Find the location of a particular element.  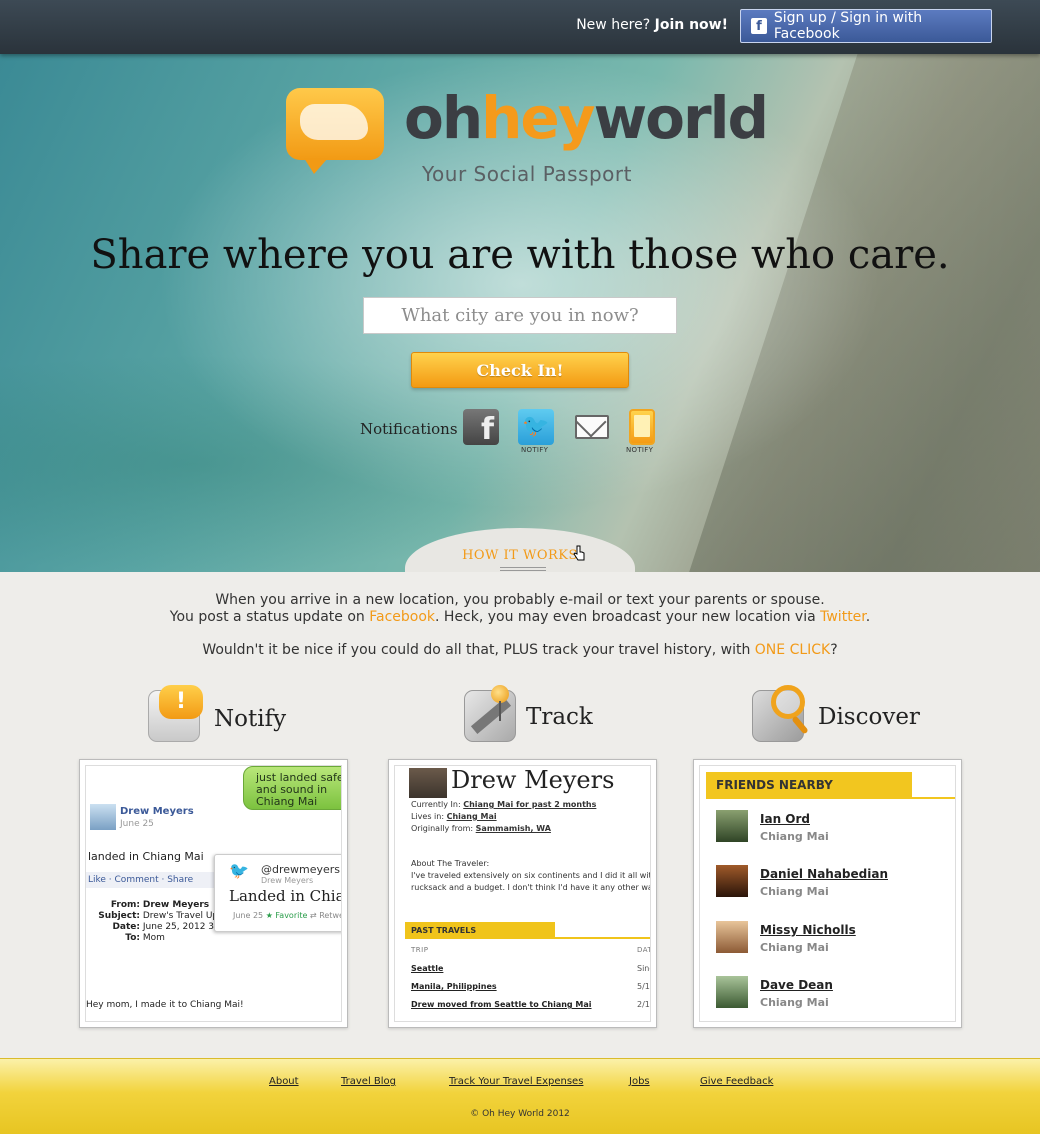

new-here-text: New here? Join now! is located at coordinates (652, 25).